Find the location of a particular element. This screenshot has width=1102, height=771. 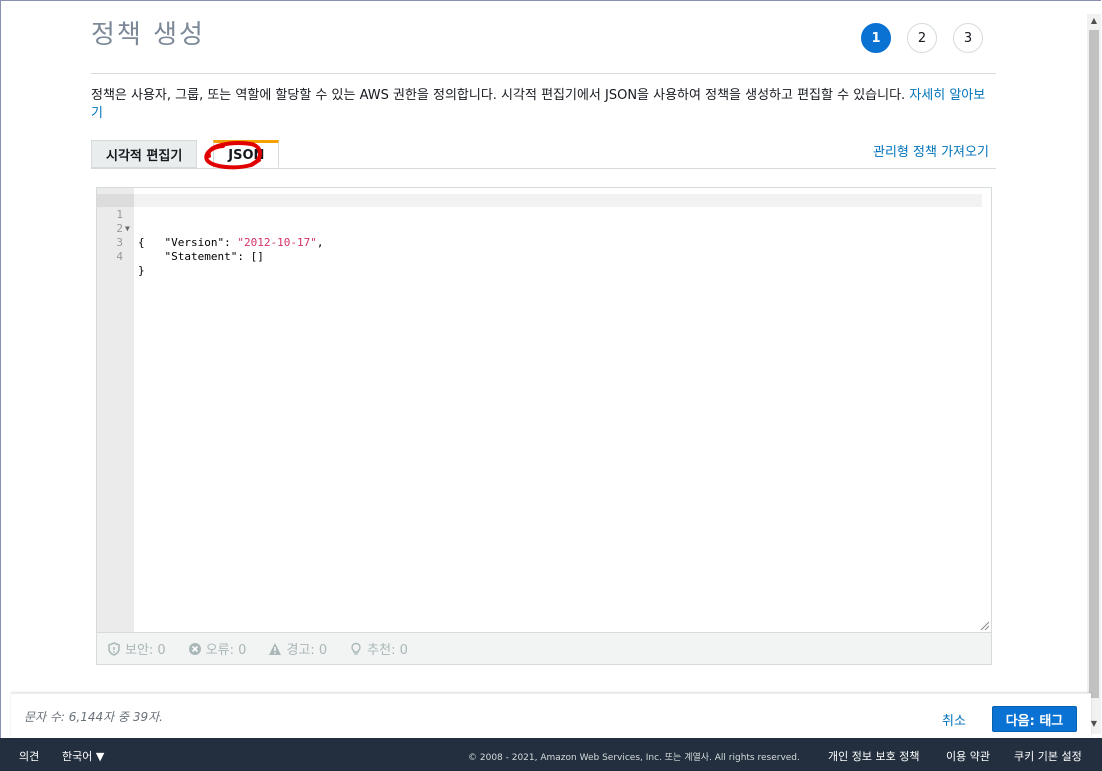

warning-icon is located at coordinates (275, 648).